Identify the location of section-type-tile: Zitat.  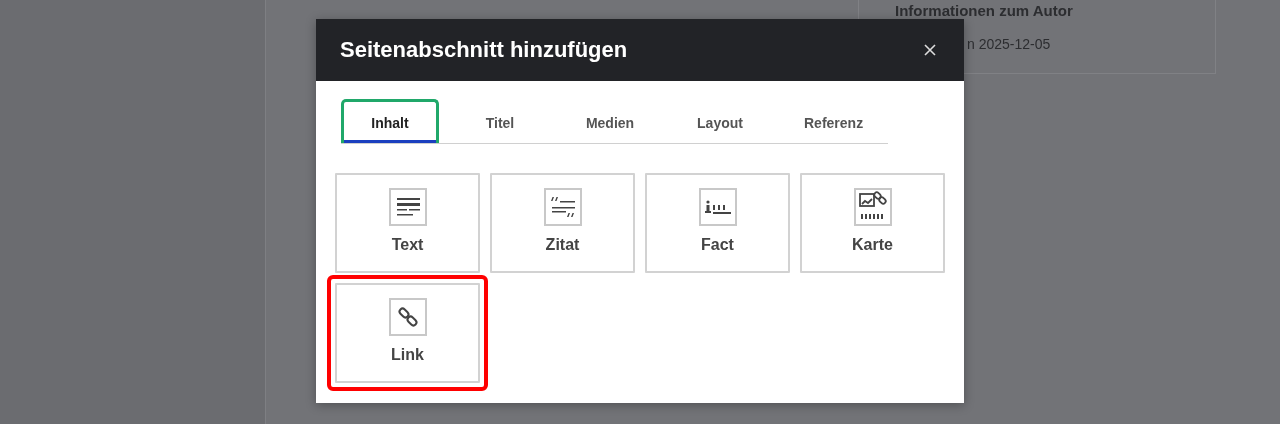
(562, 223).